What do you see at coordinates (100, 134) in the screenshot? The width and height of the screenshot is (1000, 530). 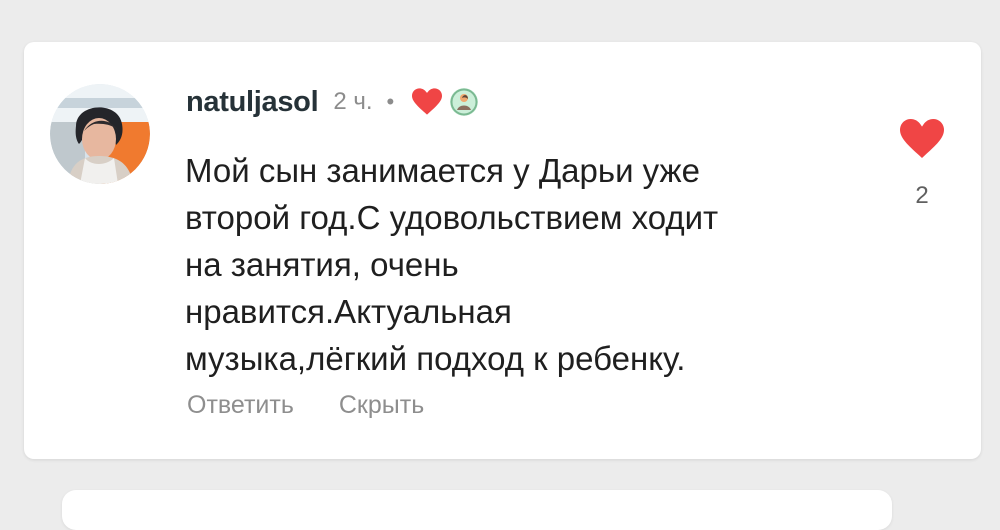 I see `user-avatar` at bounding box center [100, 134].